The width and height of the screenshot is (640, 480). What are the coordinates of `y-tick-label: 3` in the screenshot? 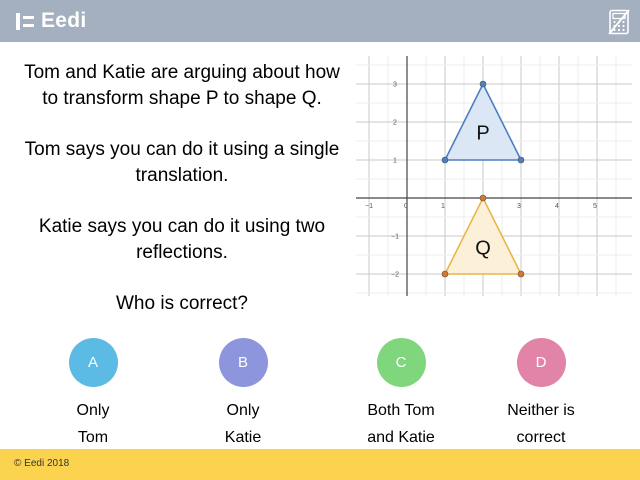 It's located at (395, 85).